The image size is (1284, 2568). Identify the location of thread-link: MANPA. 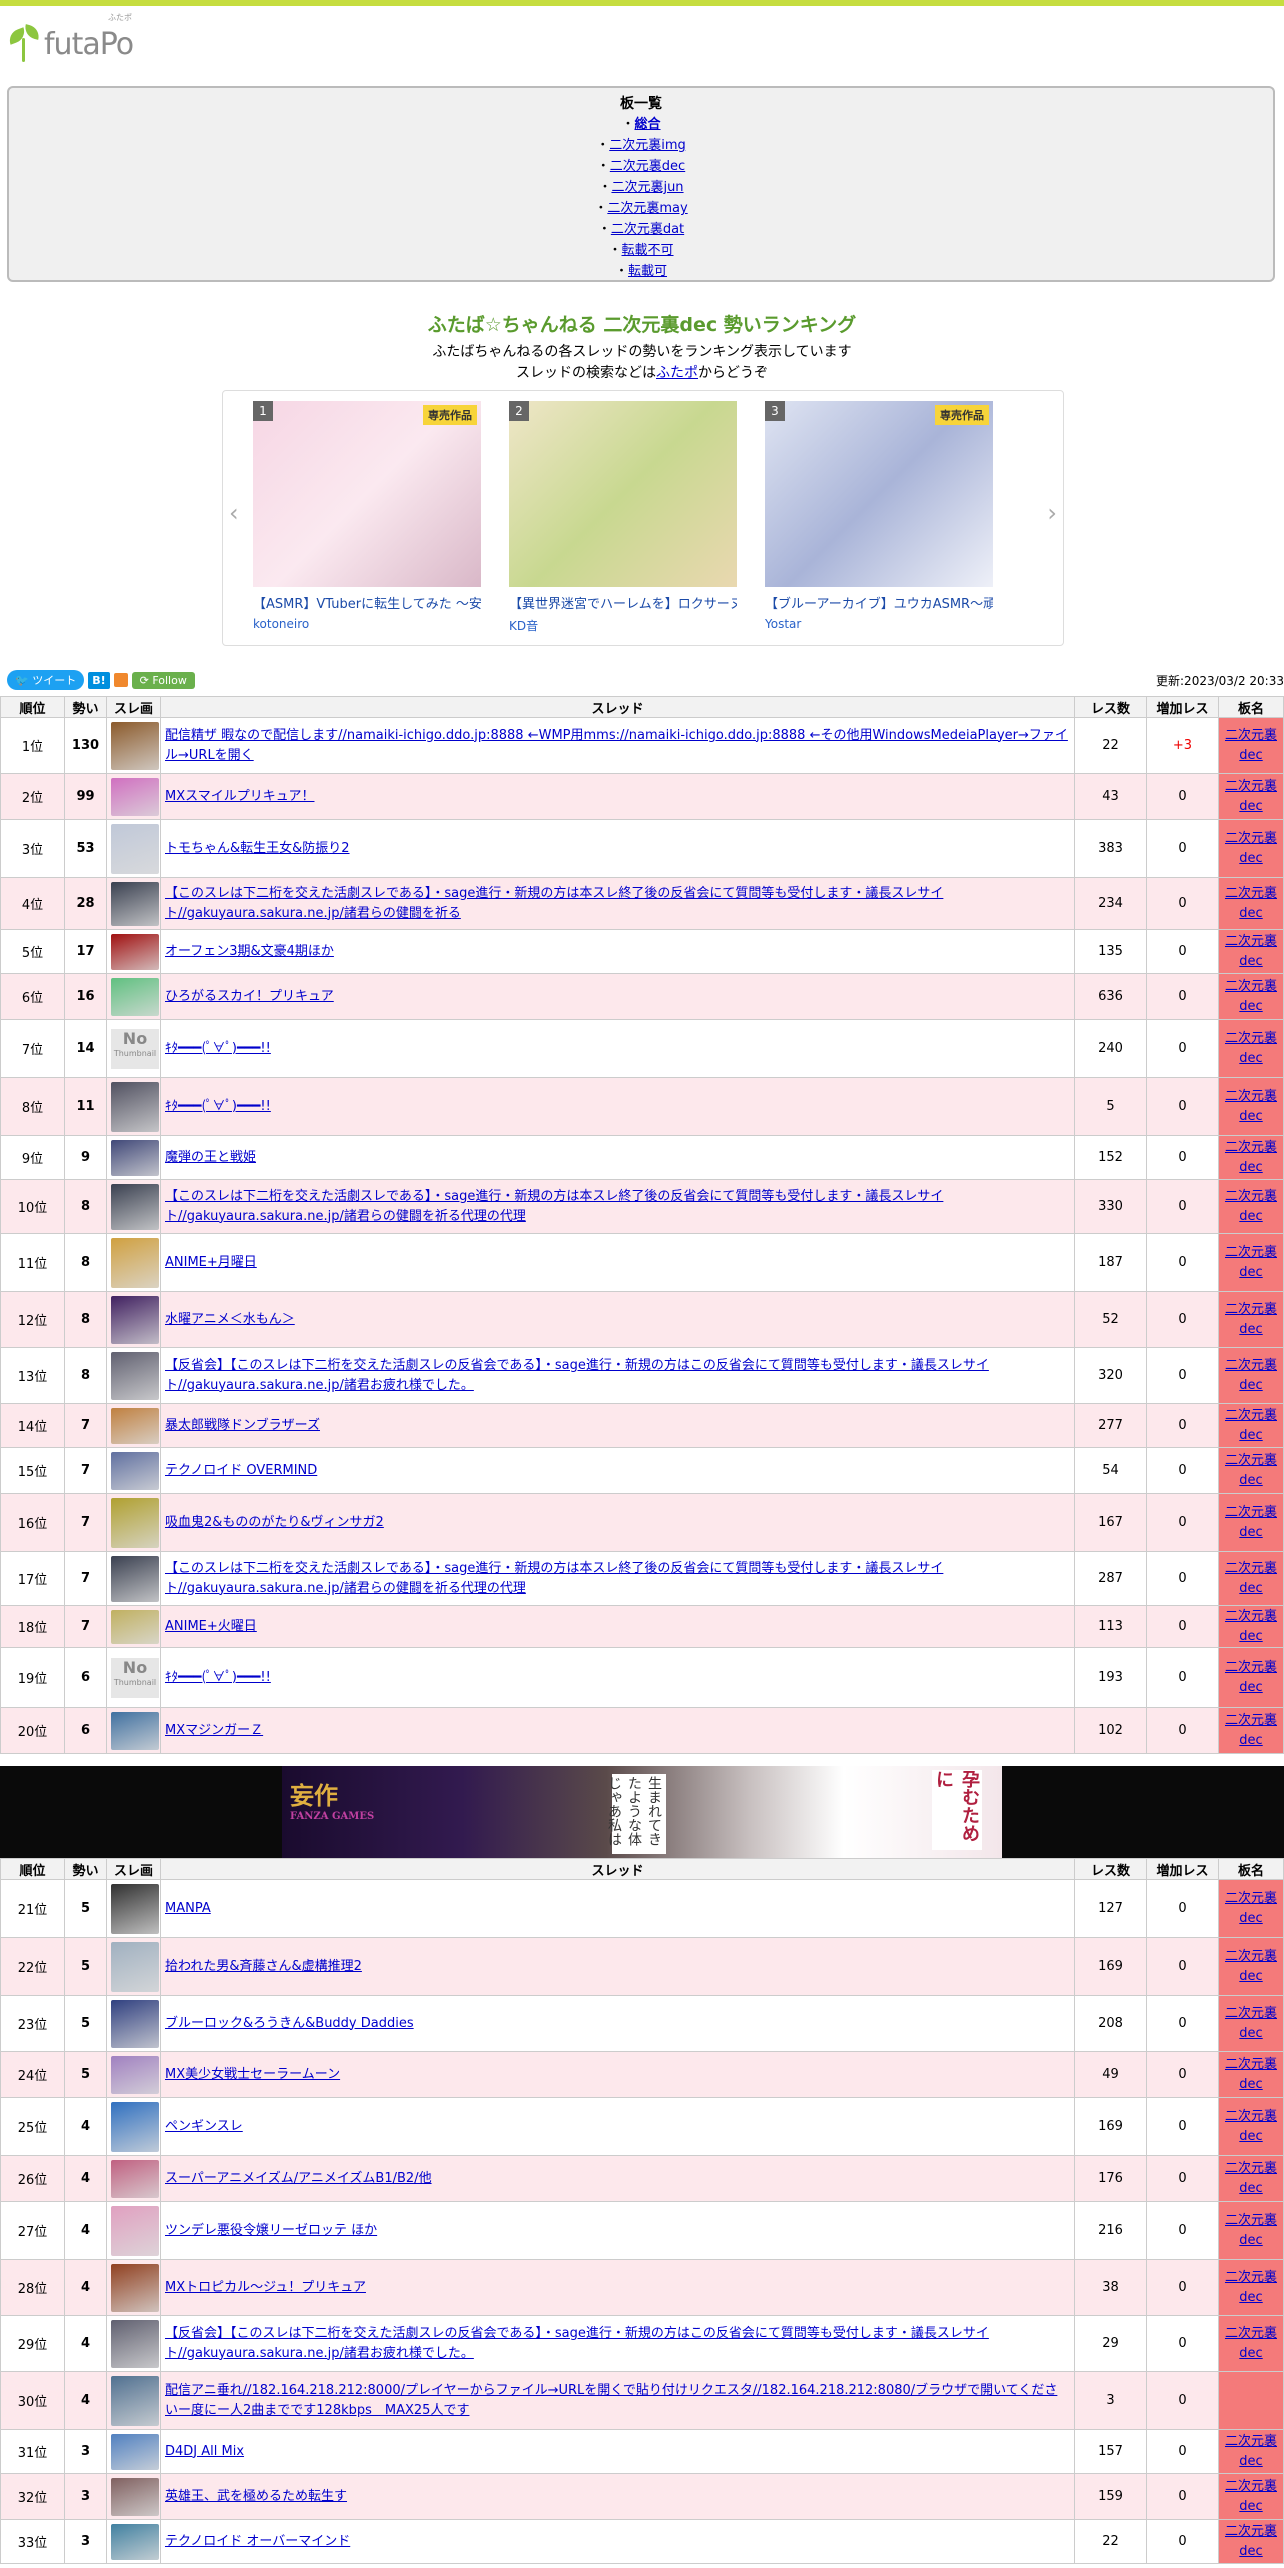
(188, 1908).